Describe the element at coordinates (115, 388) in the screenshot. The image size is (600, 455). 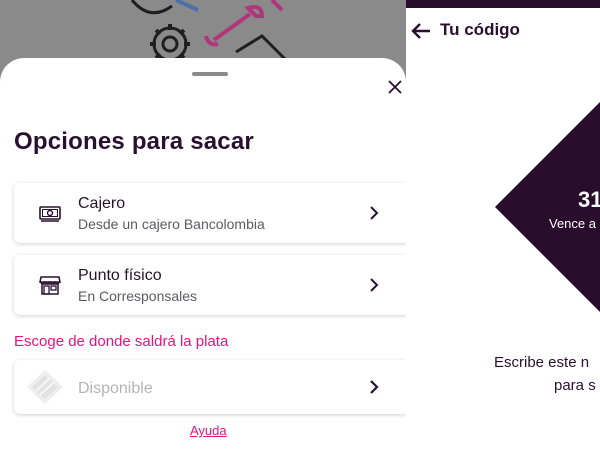
I see `account-label: Disponible` at that location.